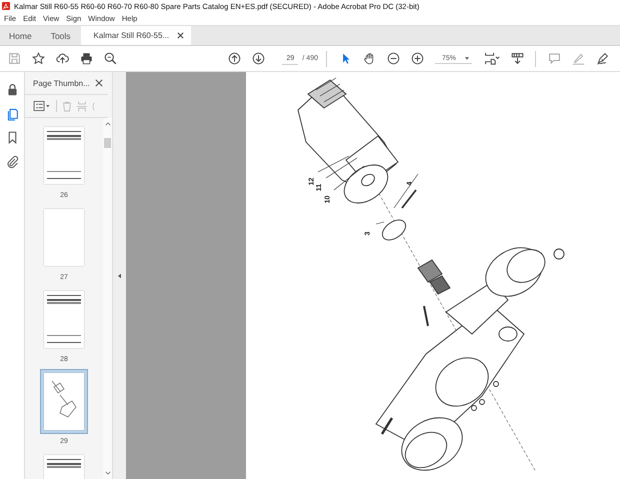 The height and width of the screenshot is (479, 620). I want to click on scrollbar-thumb, so click(107, 143).